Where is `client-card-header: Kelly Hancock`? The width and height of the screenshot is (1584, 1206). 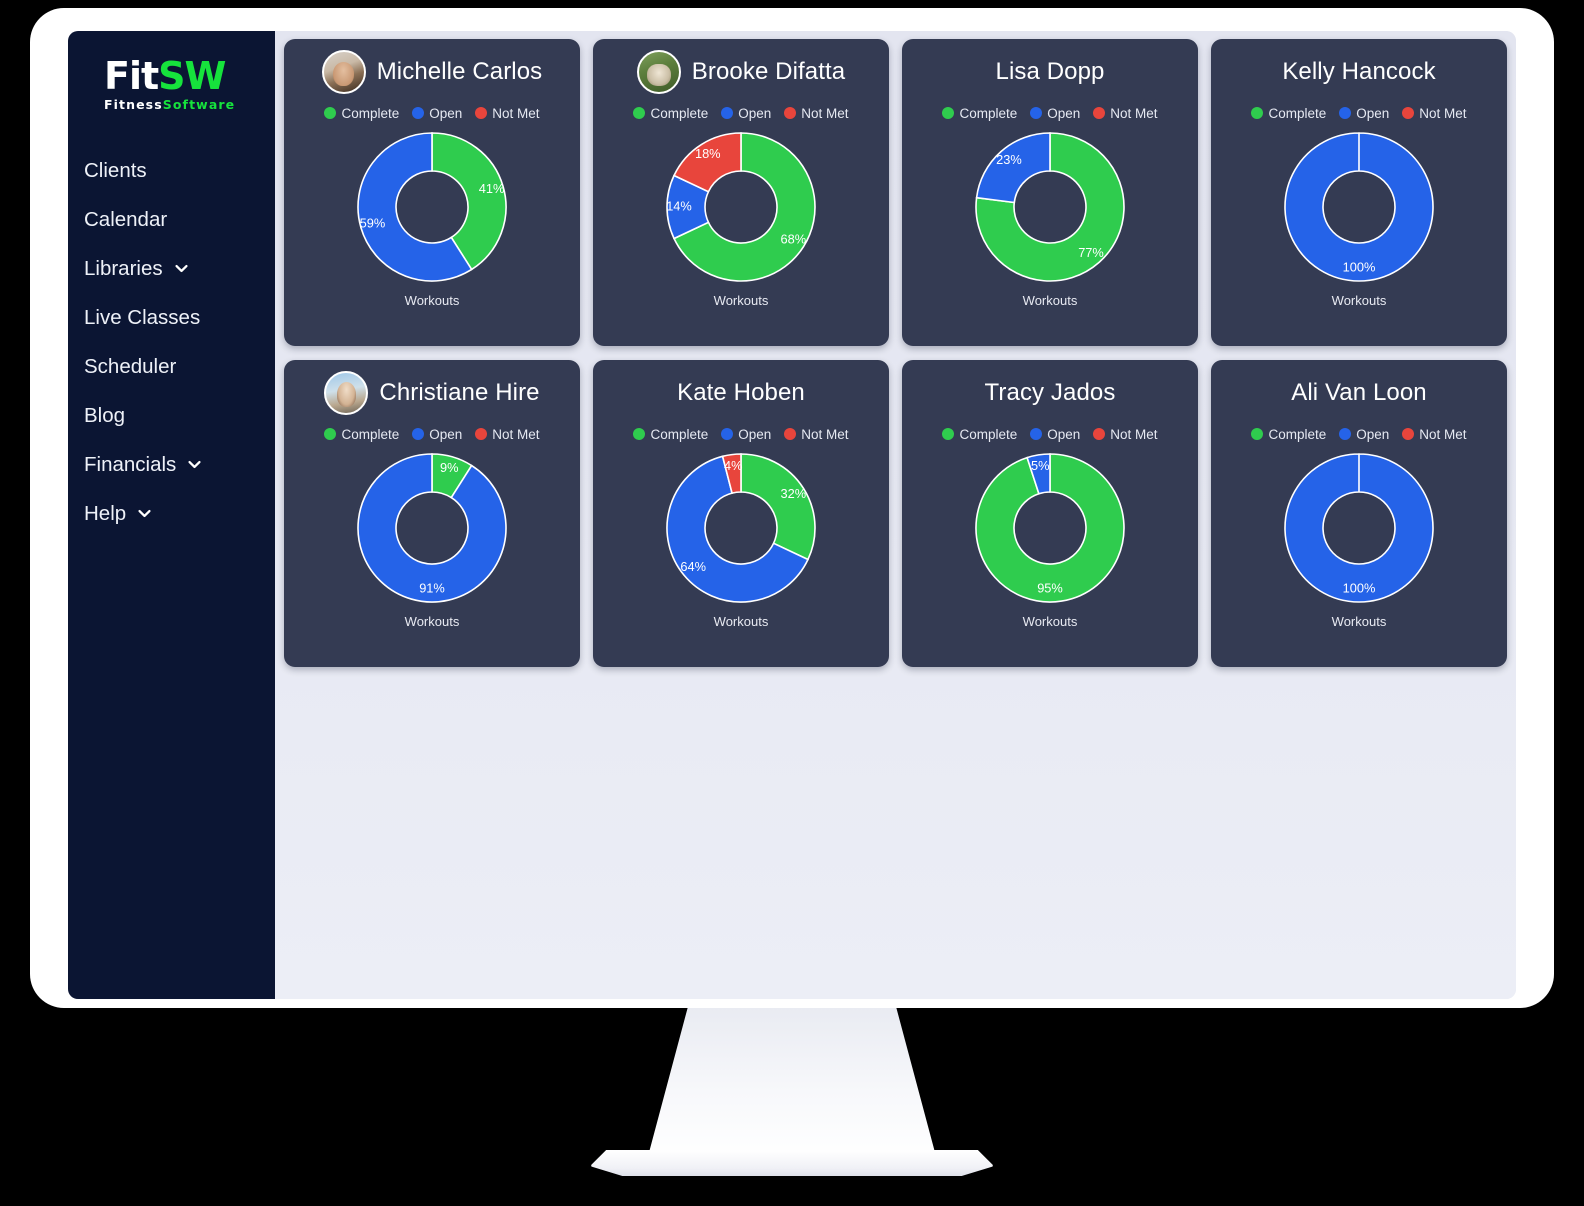
client-card-header: Kelly Hancock is located at coordinates (1359, 72).